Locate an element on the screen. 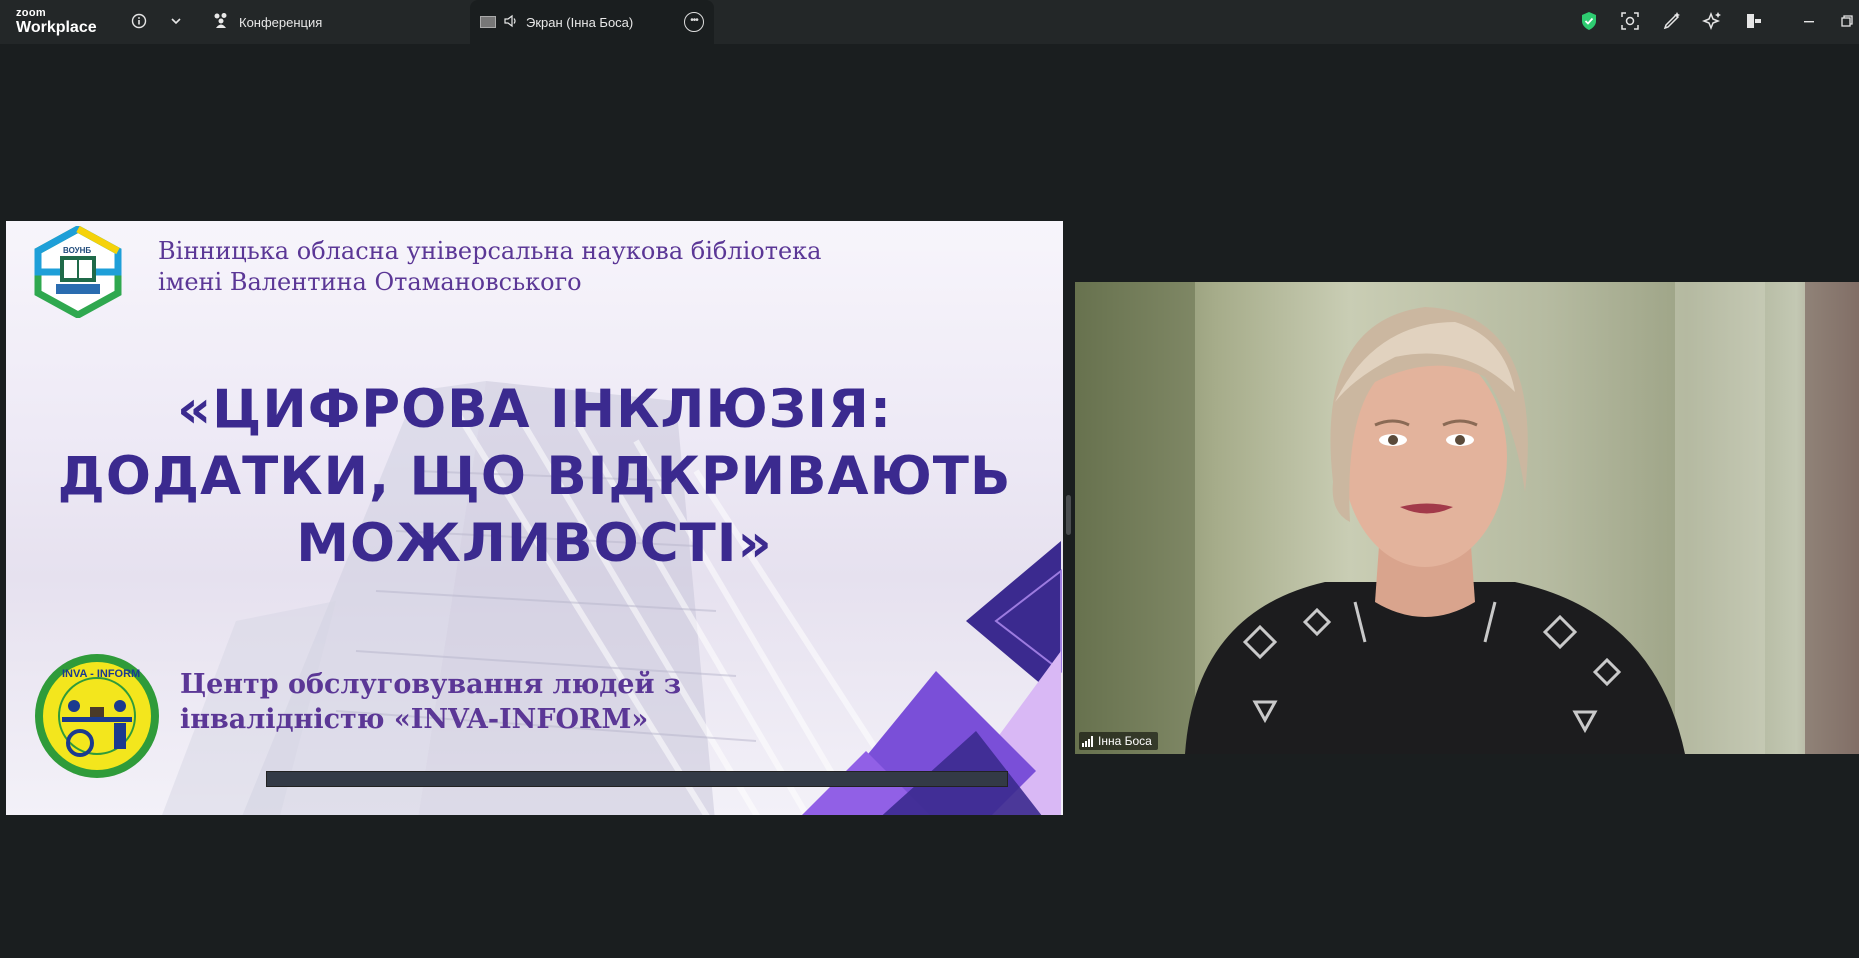  chevron-down-icon is located at coordinates (176, 21).